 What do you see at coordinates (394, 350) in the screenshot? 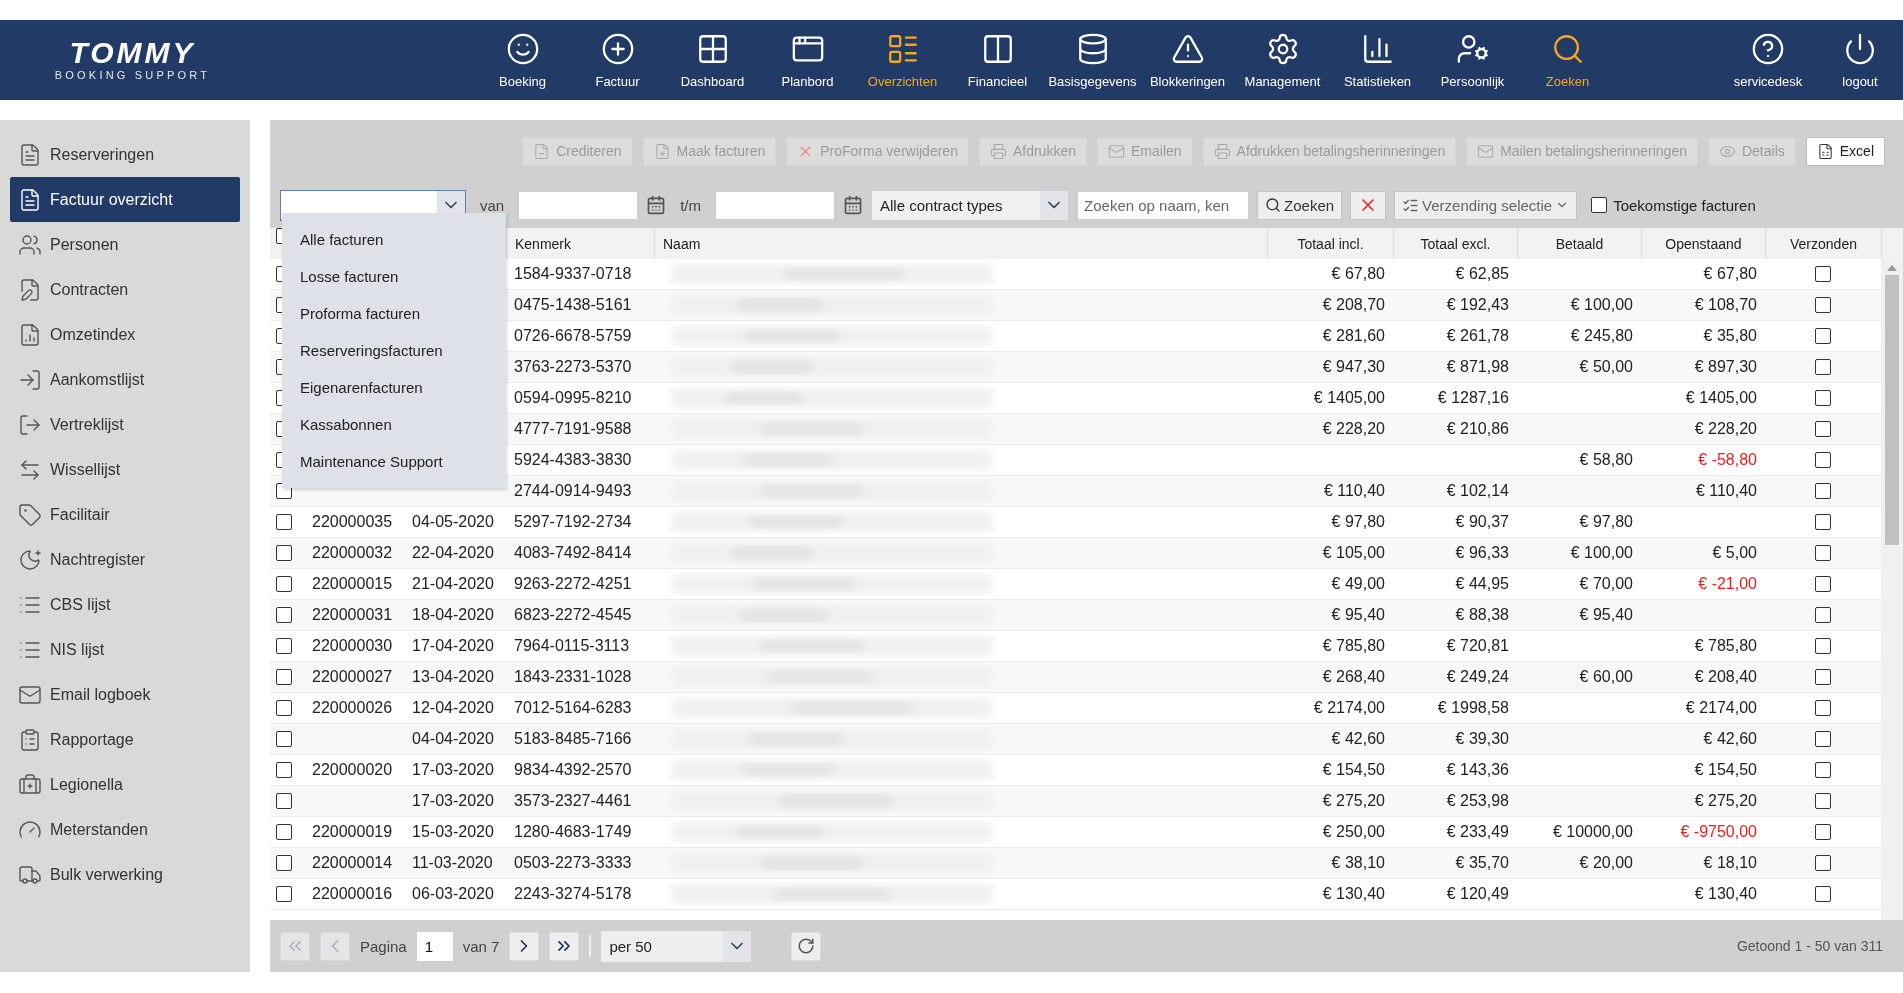
I see `dropdown-option: Reserveringsfacturen` at bounding box center [394, 350].